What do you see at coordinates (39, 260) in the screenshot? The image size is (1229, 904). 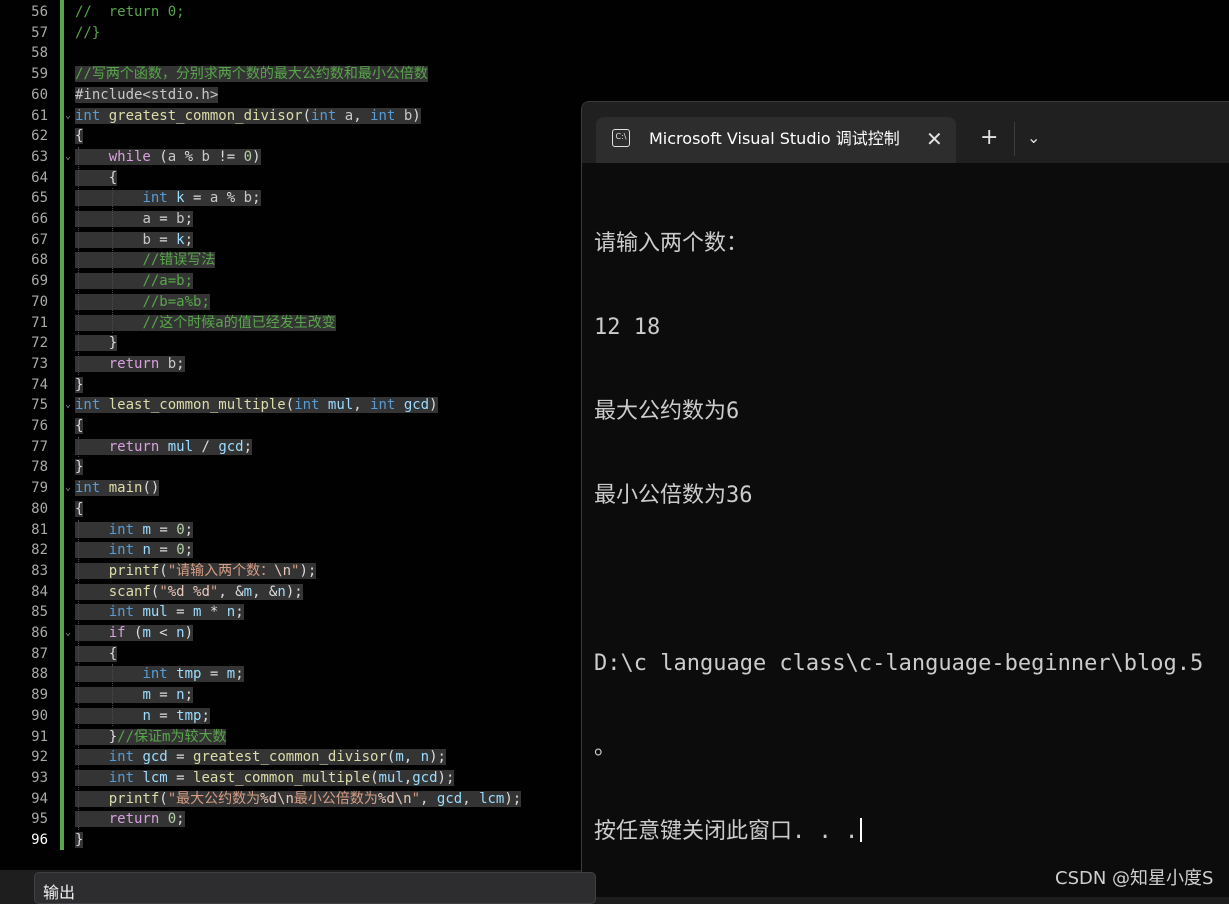 I see `line-number: 68` at bounding box center [39, 260].